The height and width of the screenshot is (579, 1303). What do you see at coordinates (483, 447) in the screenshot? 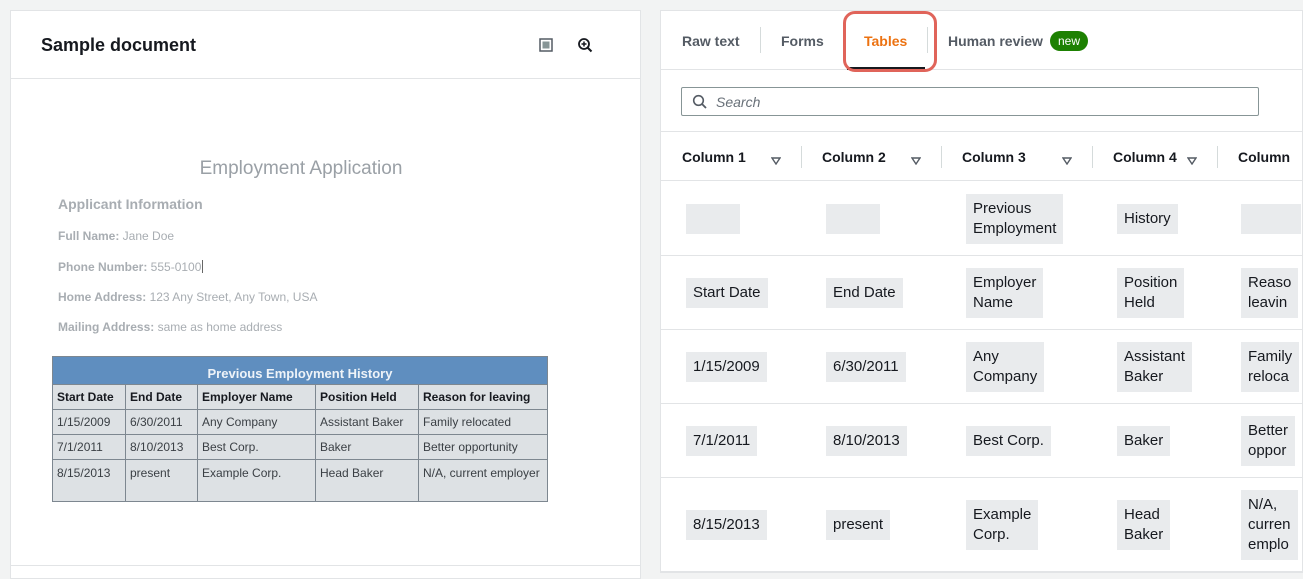
I see `table-cell: Better opportunity` at bounding box center [483, 447].